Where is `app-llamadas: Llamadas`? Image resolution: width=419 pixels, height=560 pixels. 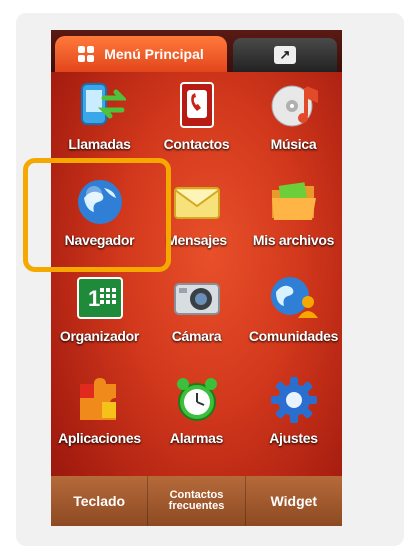 app-llamadas: Llamadas is located at coordinates (99, 122).